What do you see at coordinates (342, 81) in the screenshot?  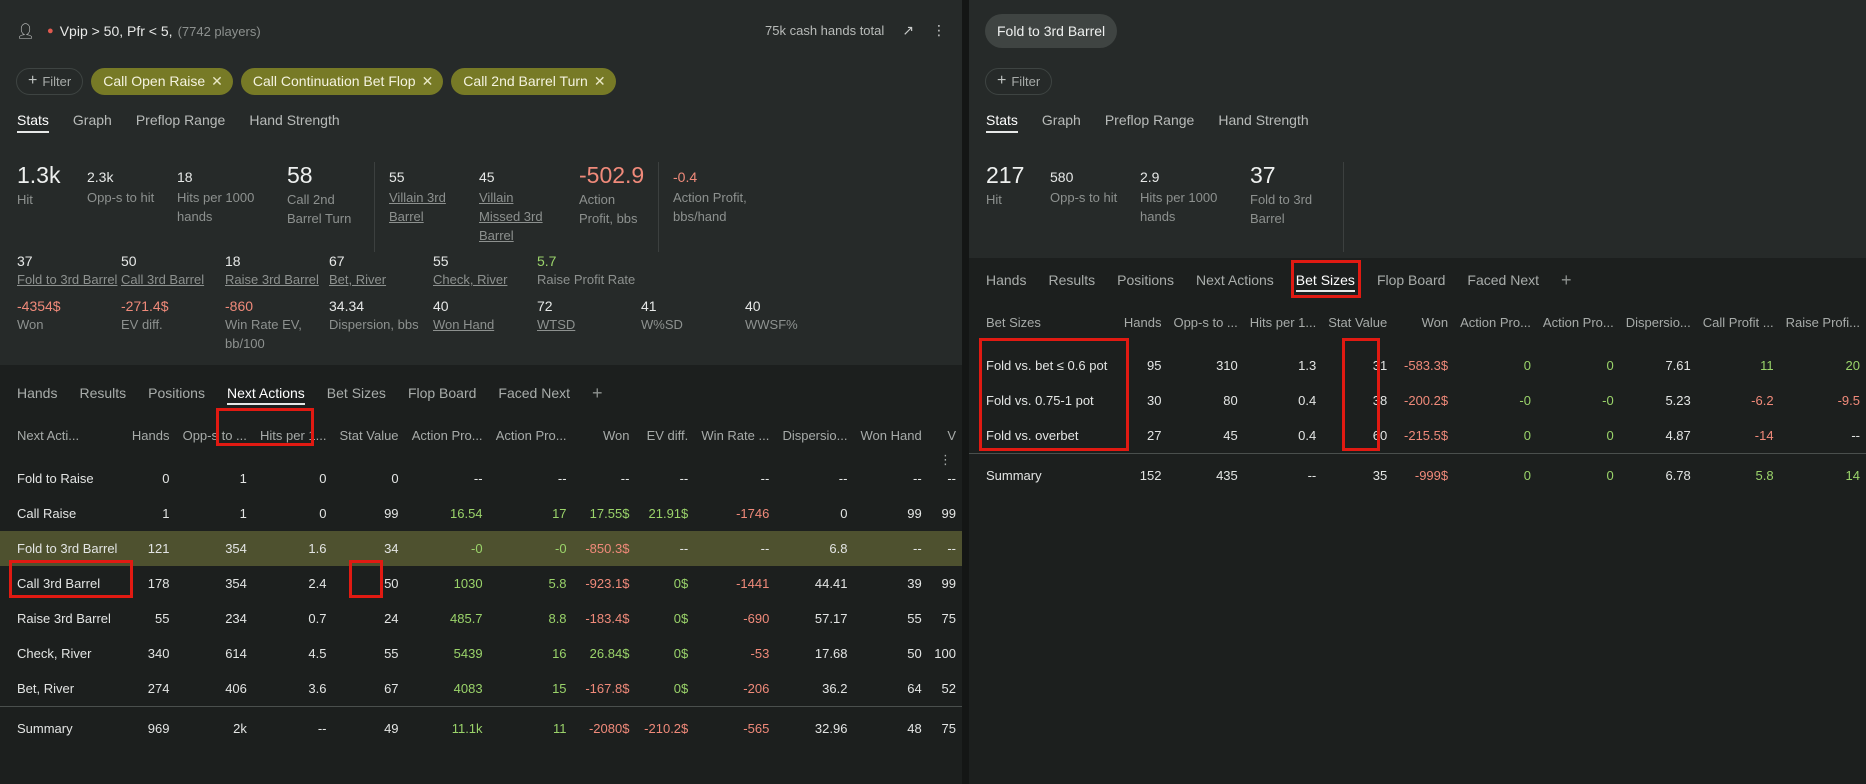 I see `filter-chip: Call Continuation Bet Flop ✕` at bounding box center [342, 81].